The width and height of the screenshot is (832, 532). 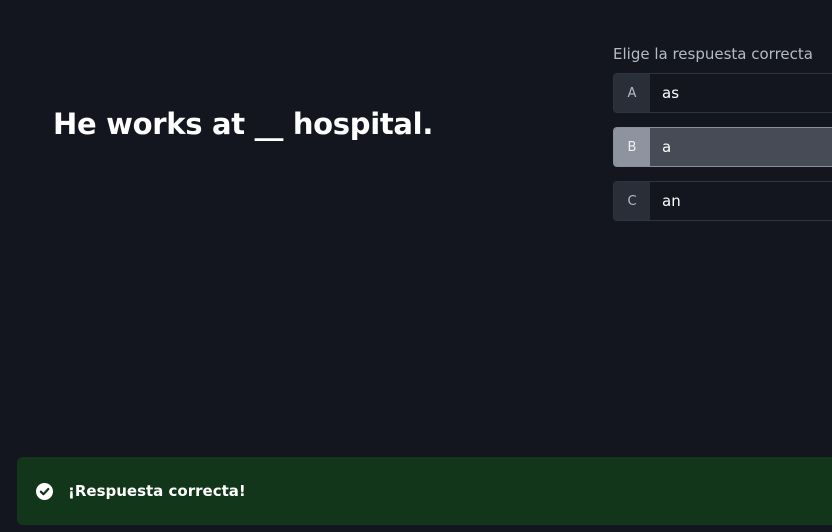 What do you see at coordinates (632, 147) in the screenshot?
I see `option-letter: B` at bounding box center [632, 147].